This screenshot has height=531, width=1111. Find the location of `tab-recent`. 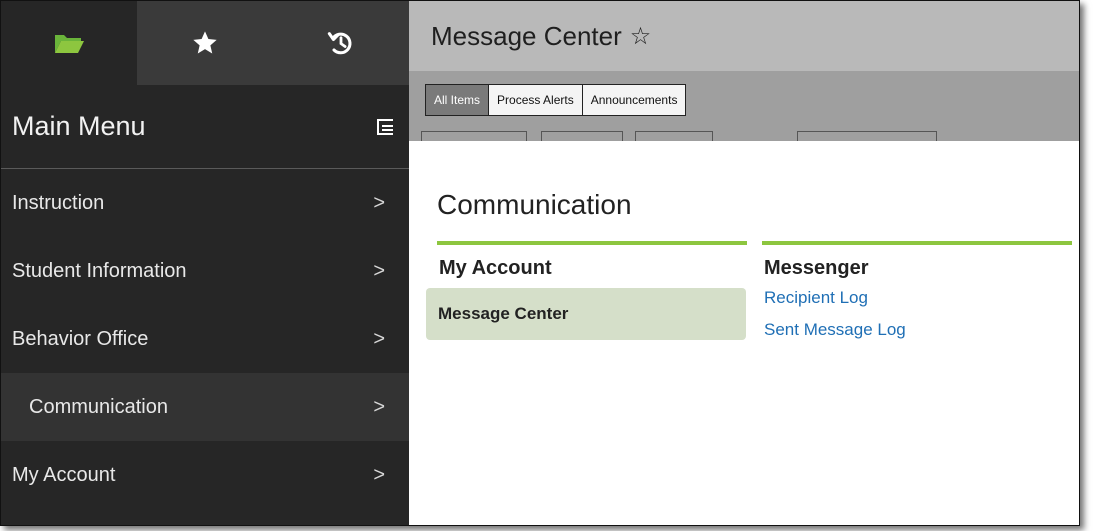

tab-recent is located at coordinates (341, 43).